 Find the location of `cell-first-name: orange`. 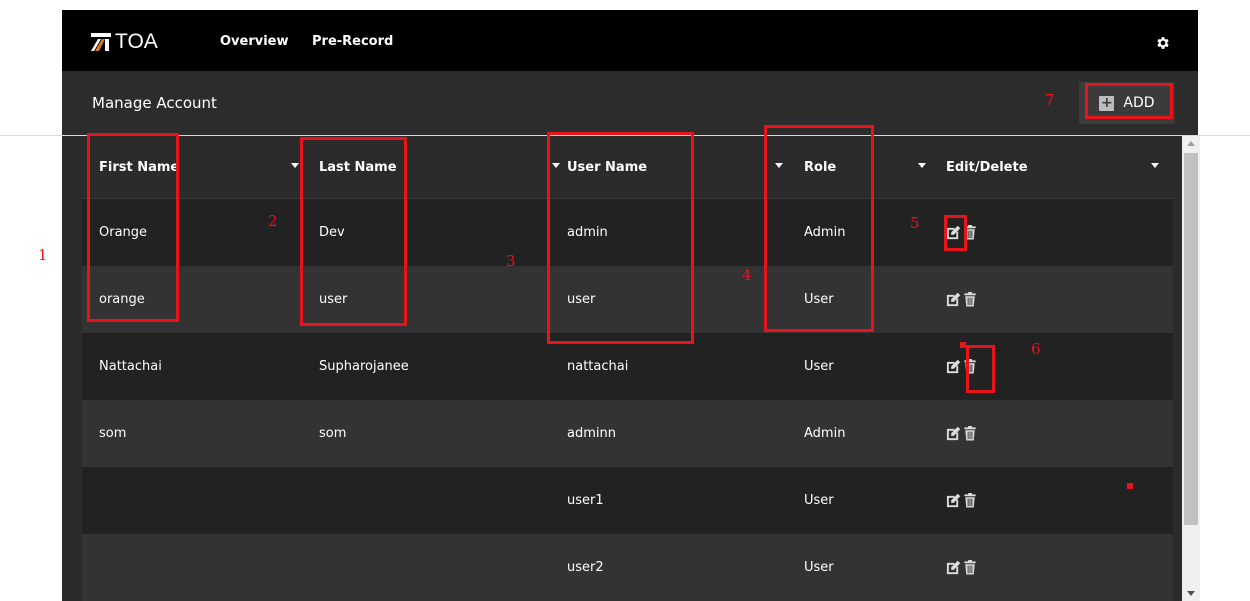

cell-first-name: orange is located at coordinates (122, 299).